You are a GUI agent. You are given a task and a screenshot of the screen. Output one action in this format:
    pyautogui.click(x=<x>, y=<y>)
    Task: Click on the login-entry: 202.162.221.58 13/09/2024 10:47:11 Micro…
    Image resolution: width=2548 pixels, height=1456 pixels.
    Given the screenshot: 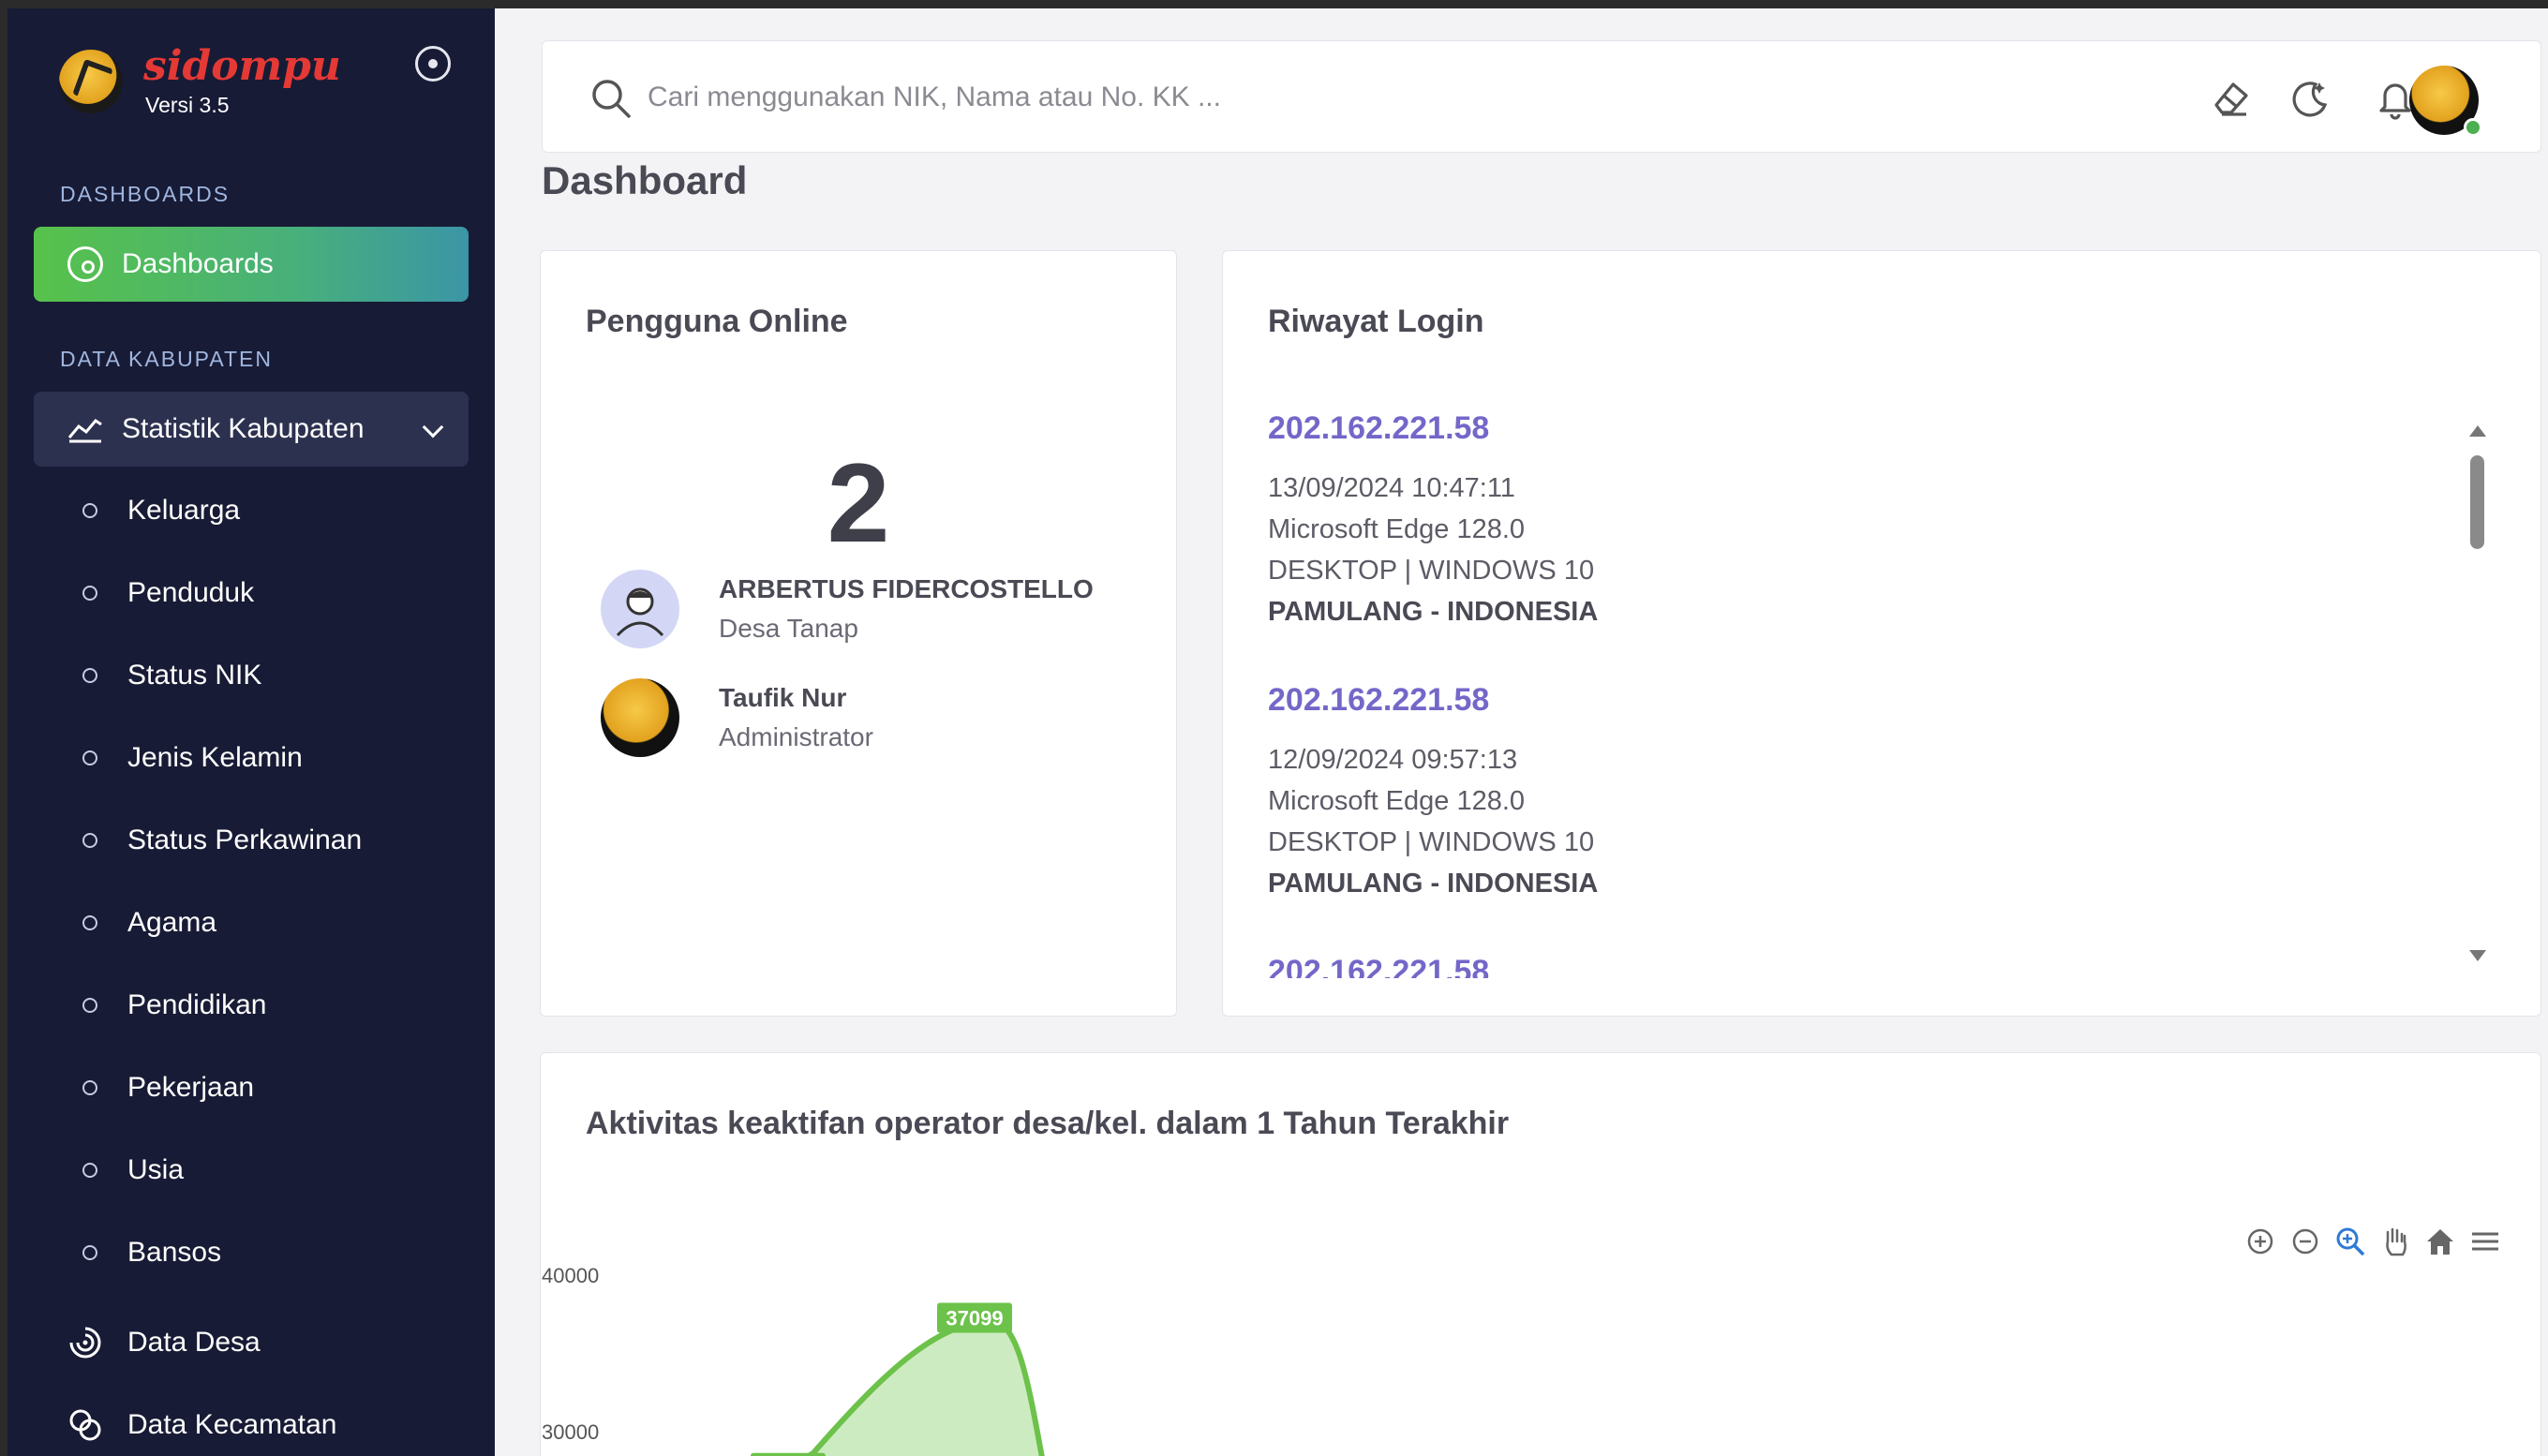 What is the action you would take?
    pyautogui.click(x=1433, y=521)
    